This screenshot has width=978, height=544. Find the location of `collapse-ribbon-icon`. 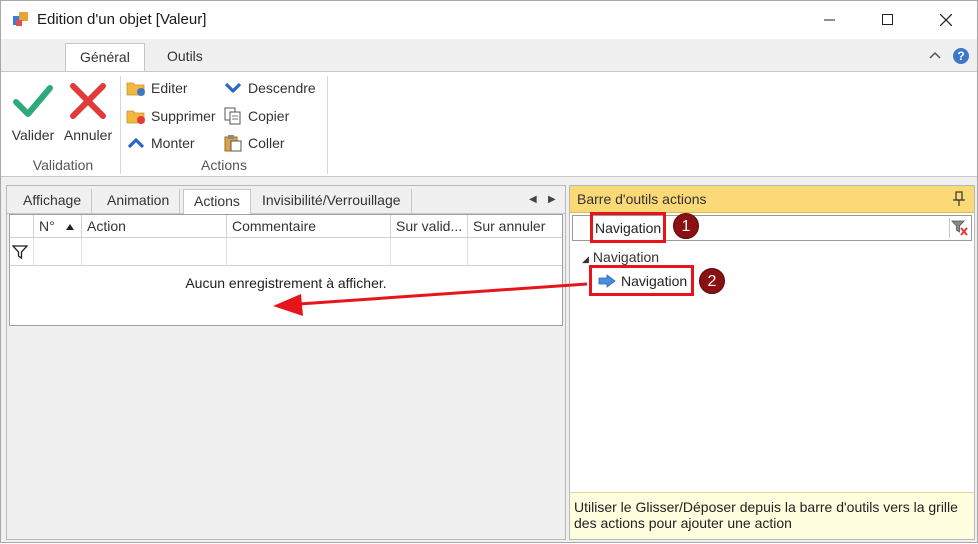

collapse-ribbon-icon is located at coordinates (935, 56).